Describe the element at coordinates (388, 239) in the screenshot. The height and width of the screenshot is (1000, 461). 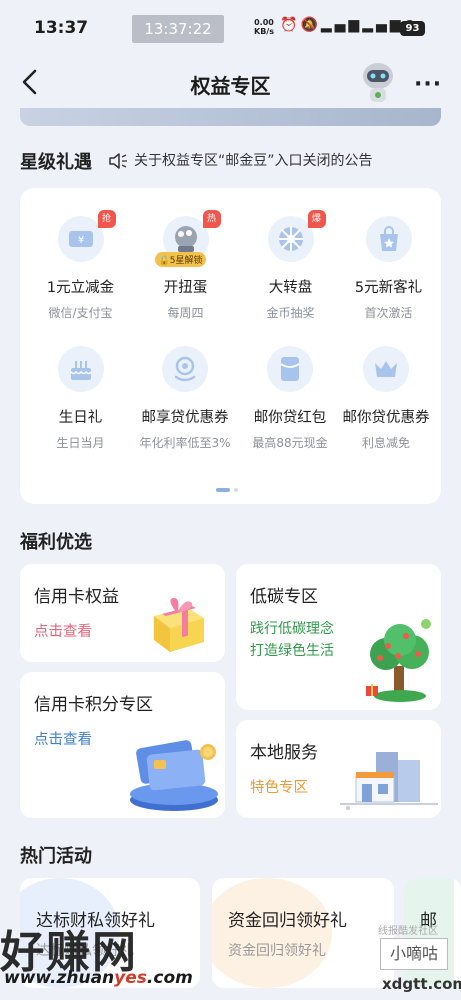
I see `gift-bag-icon` at that location.